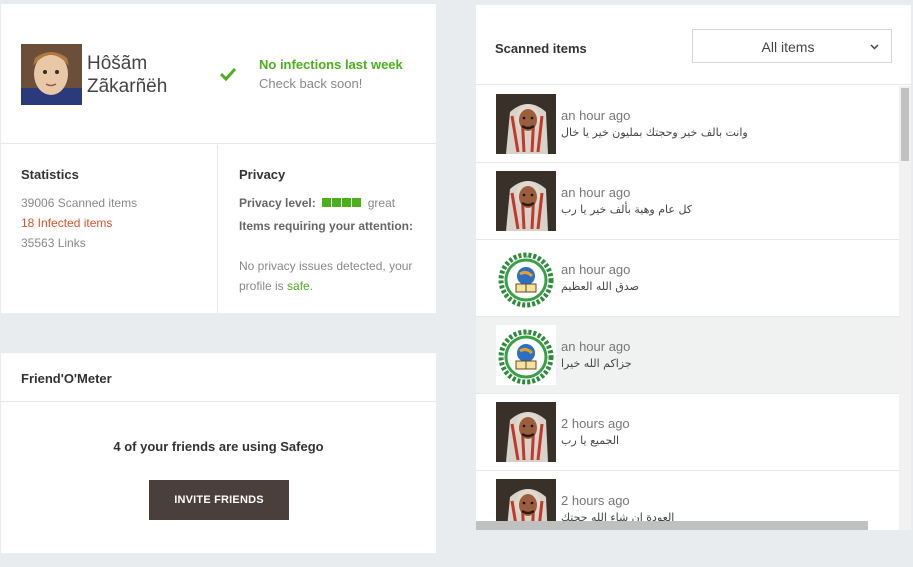 The image size is (913, 567). Describe the element at coordinates (218, 377) in the screenshot. I see `friendometer-header: Friend'O'Meter` at that location.